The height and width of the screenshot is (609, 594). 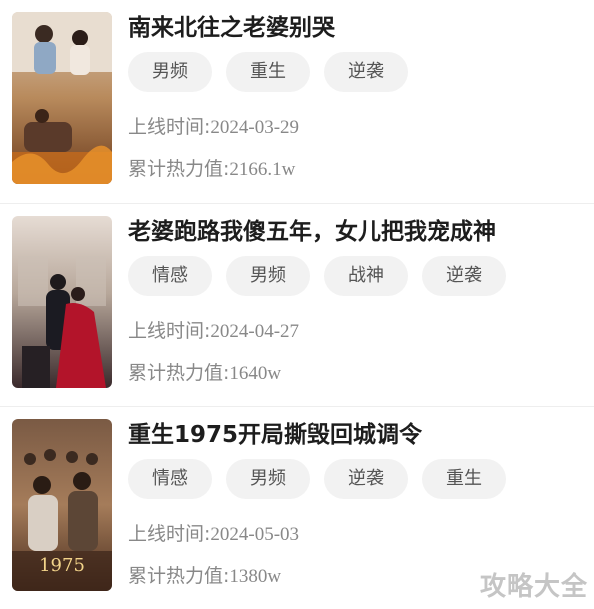 What do you see at coordinates (356, 435) in the screenshot?
I see `drama-title: 重生1975开局撕毁回城调令` at bounding box center [356, 435].